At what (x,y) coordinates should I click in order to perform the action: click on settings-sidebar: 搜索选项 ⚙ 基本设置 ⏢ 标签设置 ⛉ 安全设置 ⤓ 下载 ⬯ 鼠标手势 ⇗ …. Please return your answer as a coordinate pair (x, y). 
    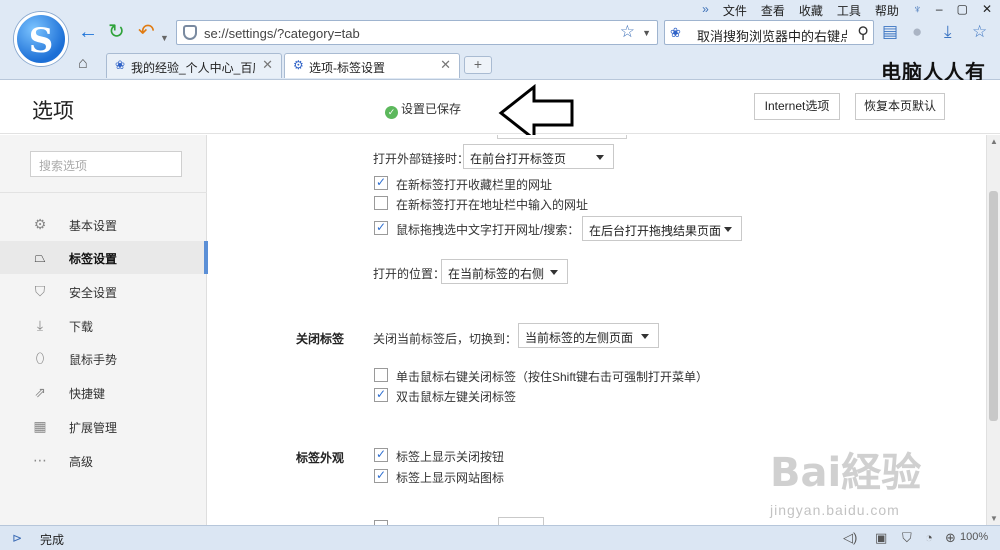
    Looking at the image, I should click on (104, 330).